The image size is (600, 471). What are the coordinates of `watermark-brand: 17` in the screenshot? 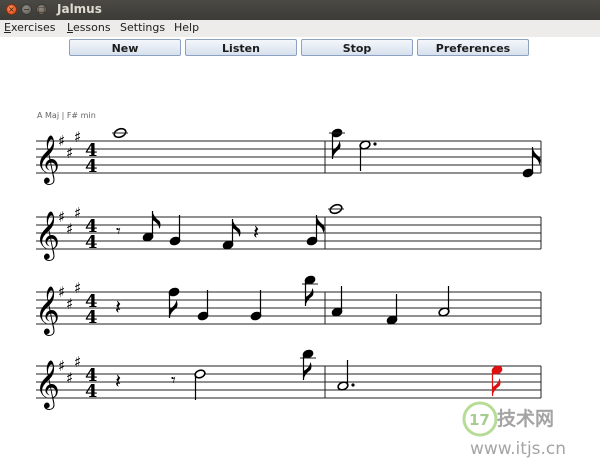 It's located at (479, 420).